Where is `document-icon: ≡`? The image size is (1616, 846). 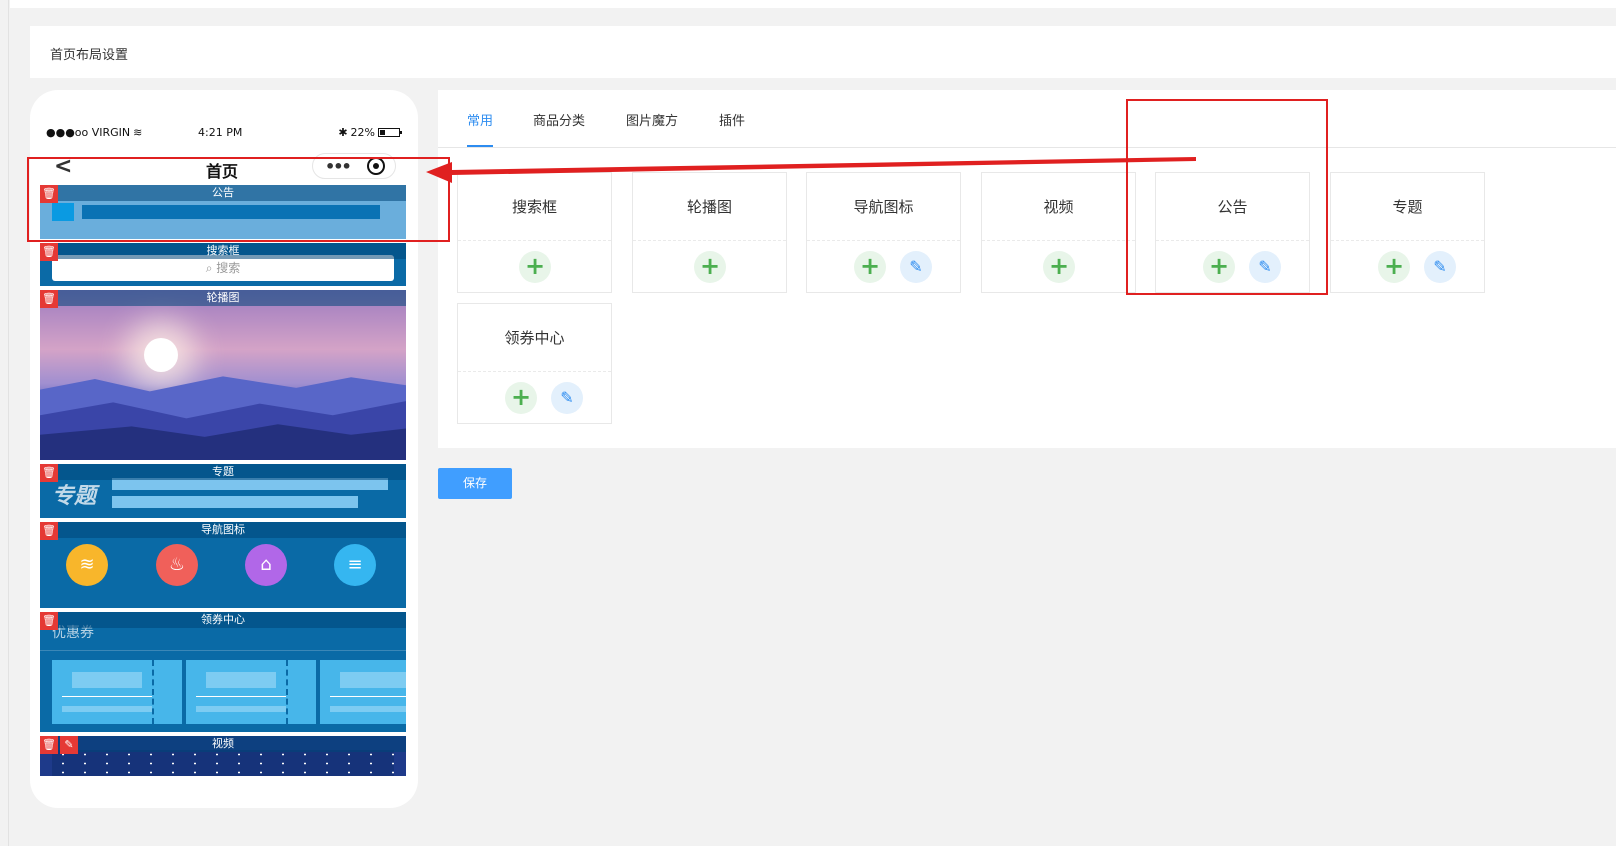 document-icon: ≡ is located at coordinates (355, 565).